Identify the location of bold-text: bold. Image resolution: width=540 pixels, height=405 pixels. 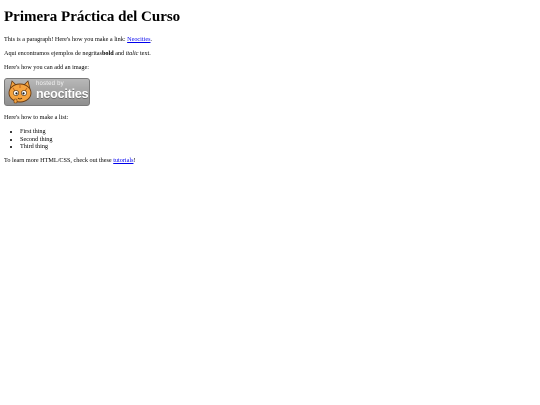
(107, 53).